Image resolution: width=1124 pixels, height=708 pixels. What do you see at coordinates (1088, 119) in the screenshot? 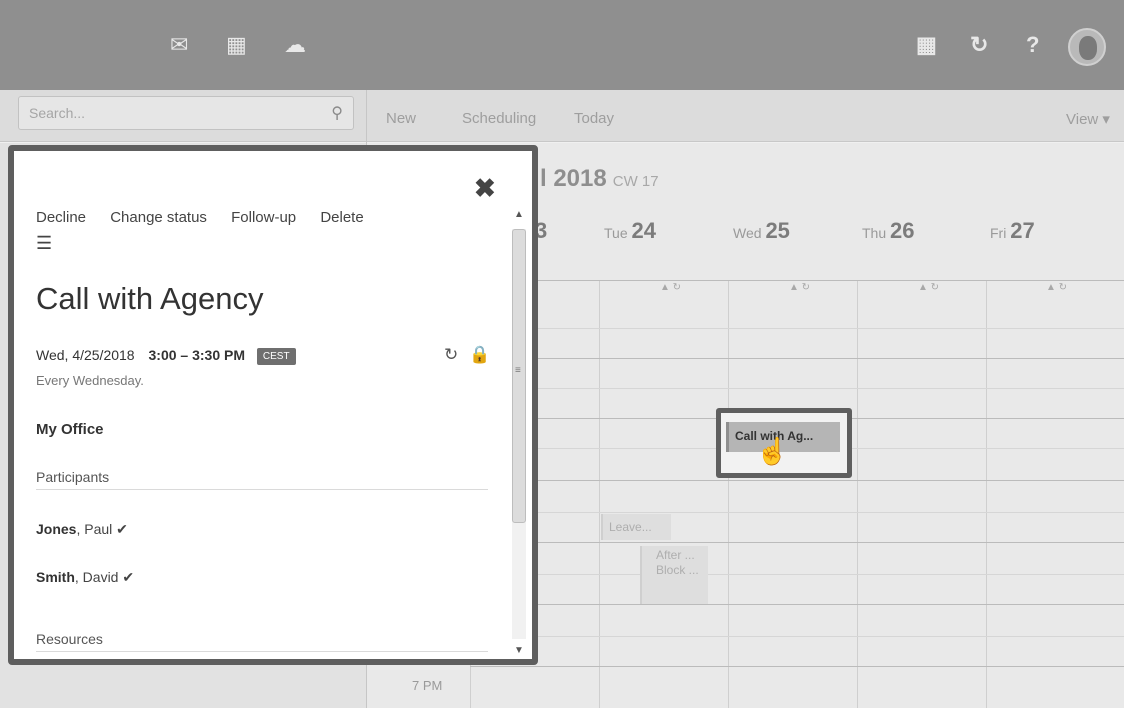
I see `view-dropdown: View ▾` at bounding box center [1088, 119].